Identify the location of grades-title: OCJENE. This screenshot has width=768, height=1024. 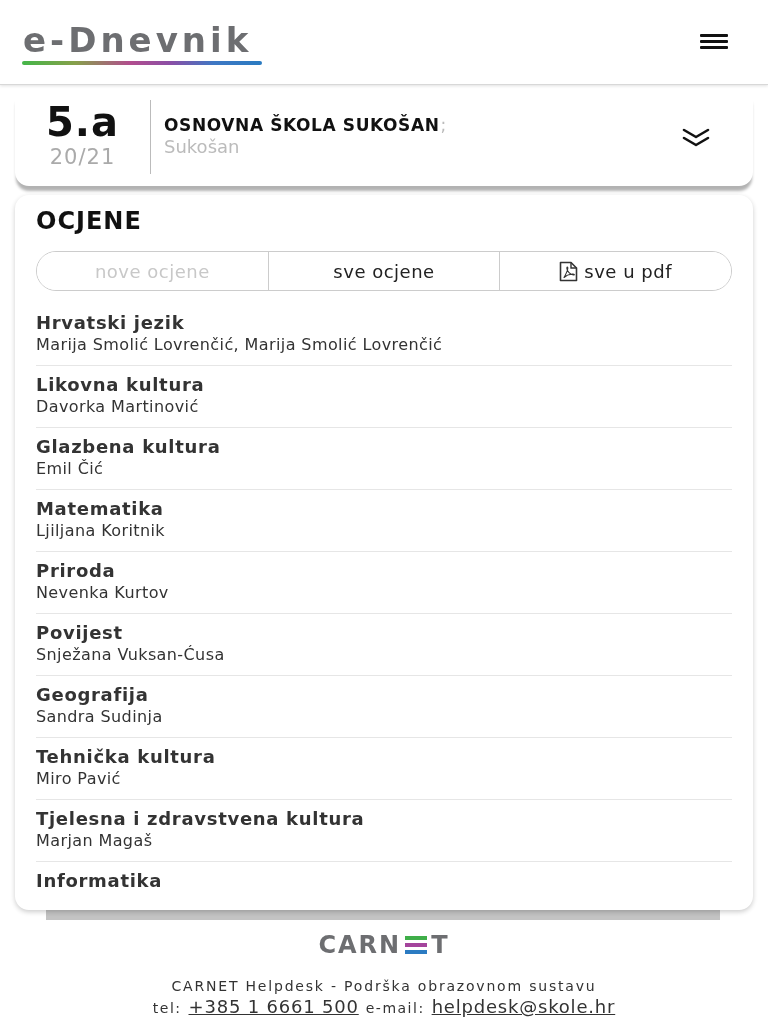
(89, 221).